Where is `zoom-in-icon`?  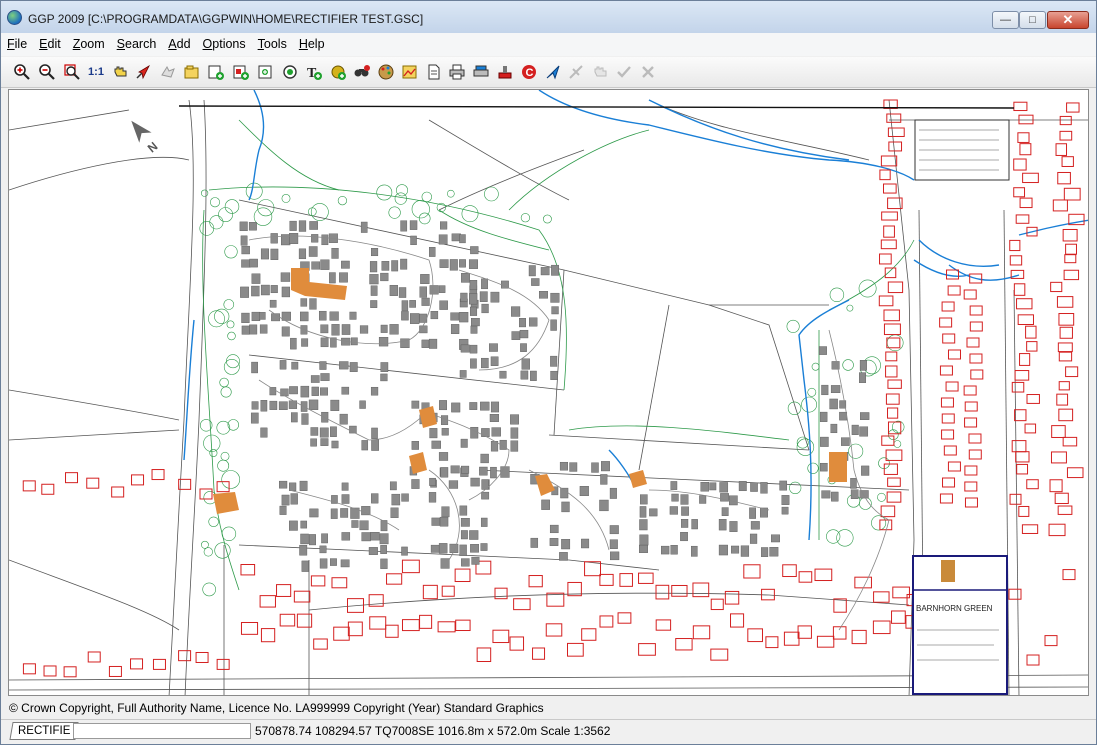 zoom-in-icon is located at coordinates (22, 72).